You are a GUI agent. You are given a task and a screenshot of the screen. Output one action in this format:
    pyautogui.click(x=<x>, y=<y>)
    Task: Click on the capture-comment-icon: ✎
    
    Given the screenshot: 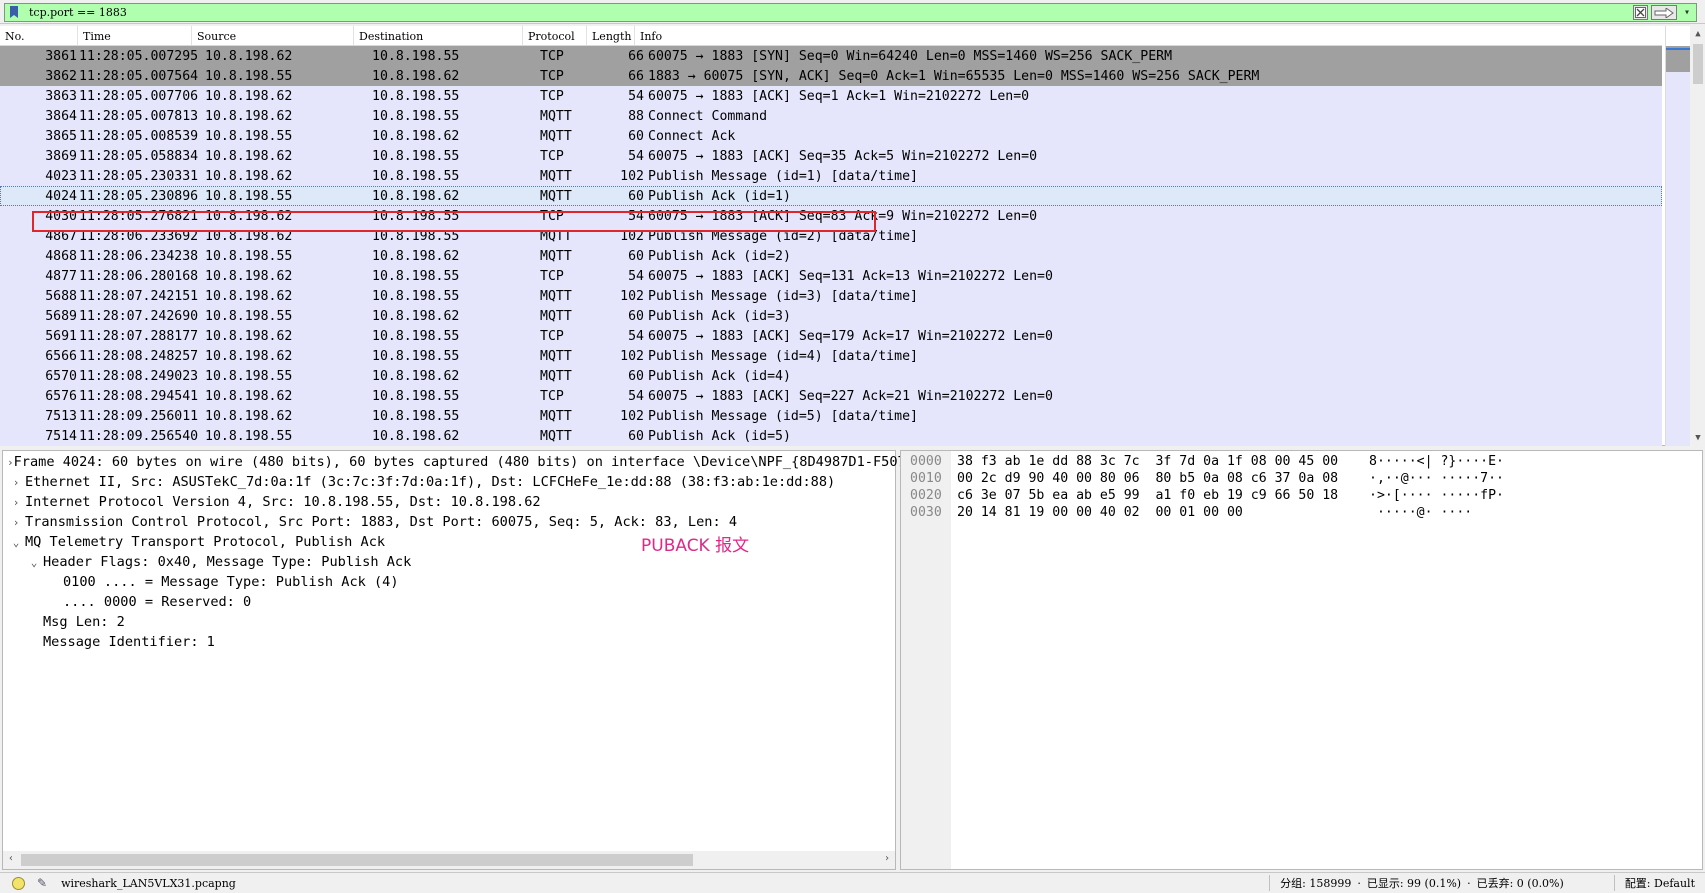 What is the action you would take?
    pyautogui.click(x=42, y=883)
    